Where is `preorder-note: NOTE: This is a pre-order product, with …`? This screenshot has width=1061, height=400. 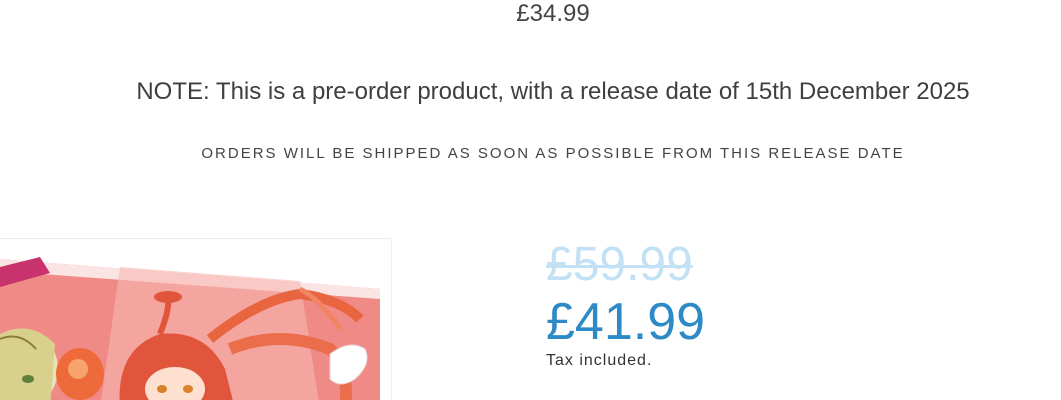
preorder-note: NOTE: This is a pre-order product, with … is located at coordinates (553, 91).